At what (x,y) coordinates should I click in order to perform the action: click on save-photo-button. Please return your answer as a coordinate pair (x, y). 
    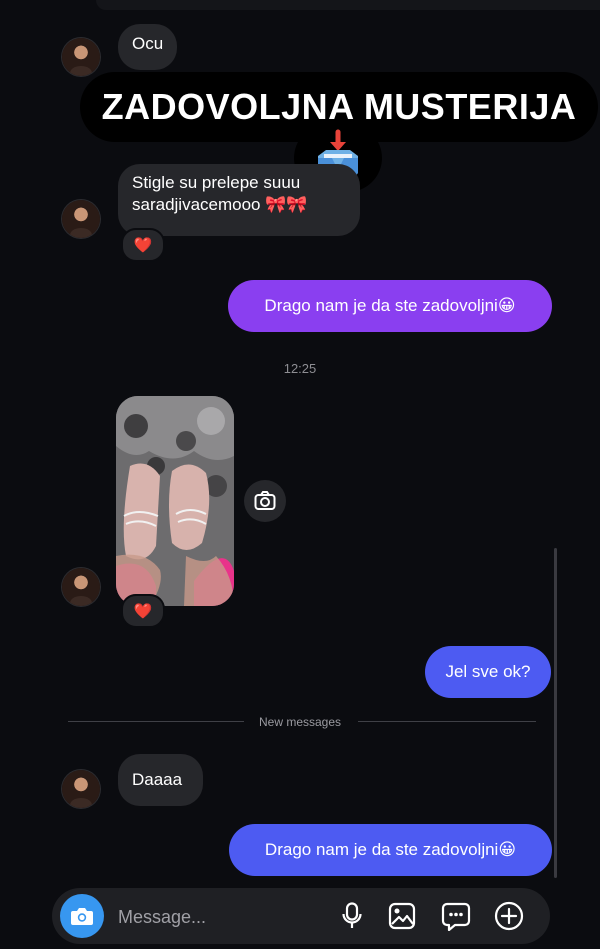
    Looking at the image, I should click on (265, 501).